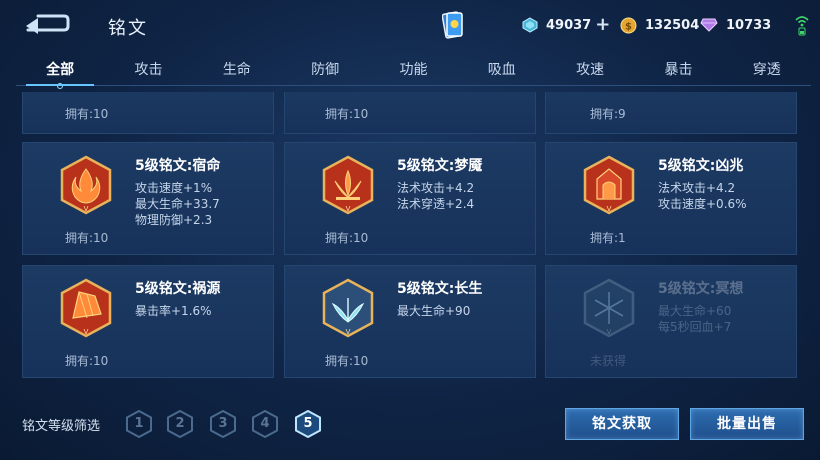  Describe the element at coordinates (622, 424) in the screenshot. I see `obtain-rune-button: 铭文获取` at that location.